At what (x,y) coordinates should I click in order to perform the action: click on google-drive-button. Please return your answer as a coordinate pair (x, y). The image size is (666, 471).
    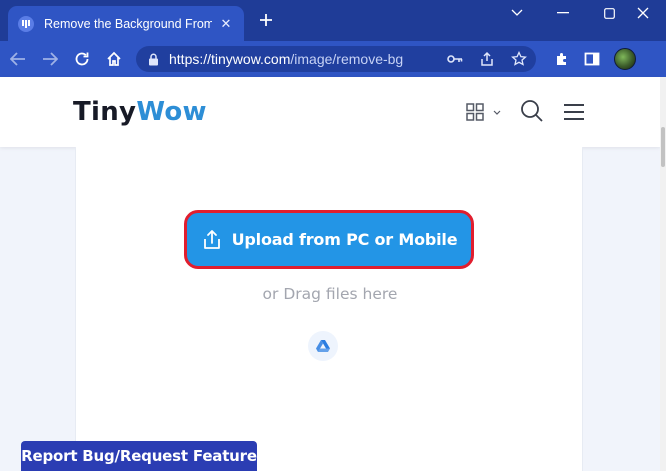
    Looking at the image, I should click on (323, 346).